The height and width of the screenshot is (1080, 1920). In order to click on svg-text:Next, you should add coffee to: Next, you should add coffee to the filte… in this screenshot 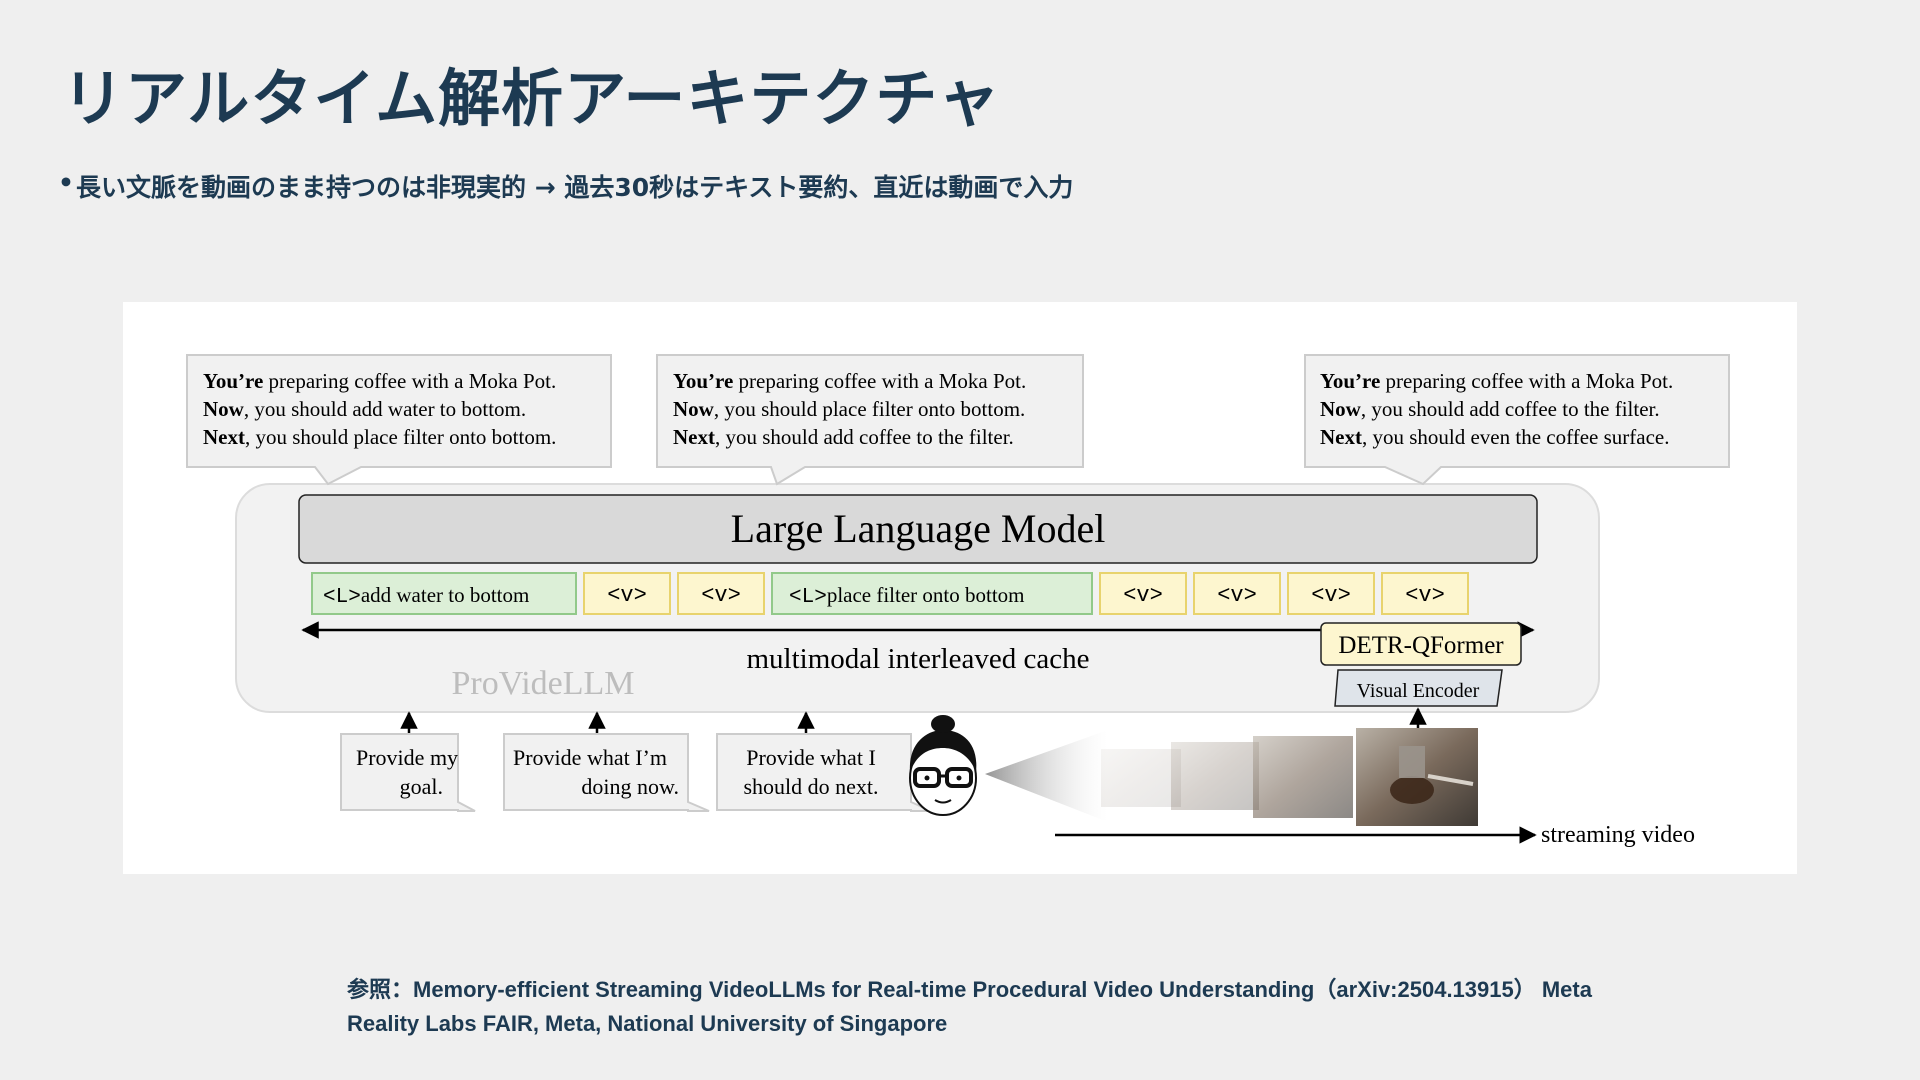, I will do `click(843, 437)`.